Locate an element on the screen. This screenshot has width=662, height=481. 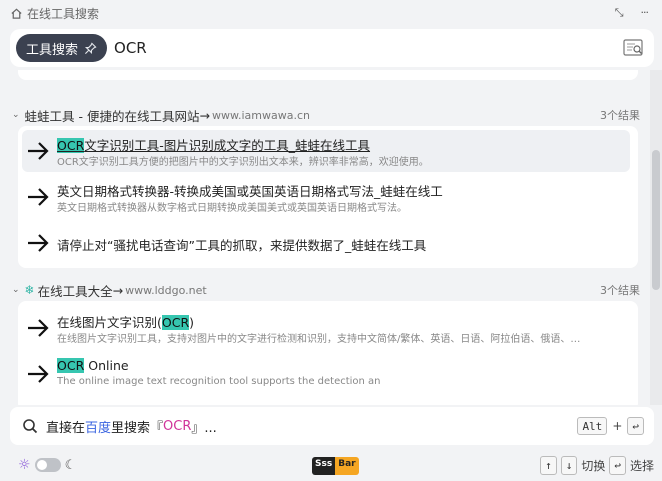
tool-pill-label: 工具搜索 is located at coordinates (52, 50).